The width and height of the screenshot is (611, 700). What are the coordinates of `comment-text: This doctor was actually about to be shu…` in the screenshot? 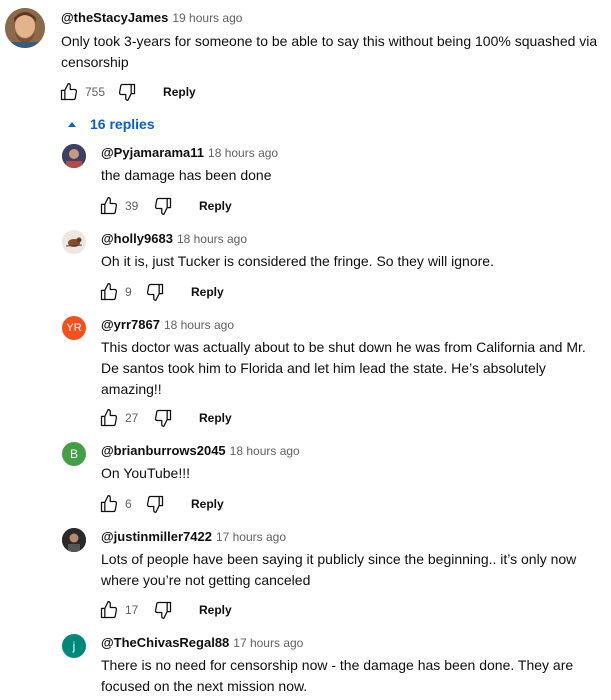 It's located at (353, 368).